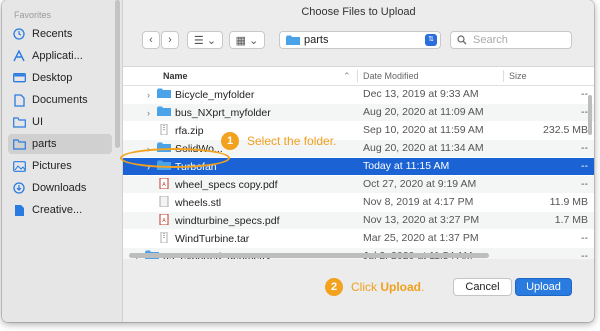 This screenshot has height=331, width=600. I want to click on updown-chevron-icon: ⇅, so click(431, 40).